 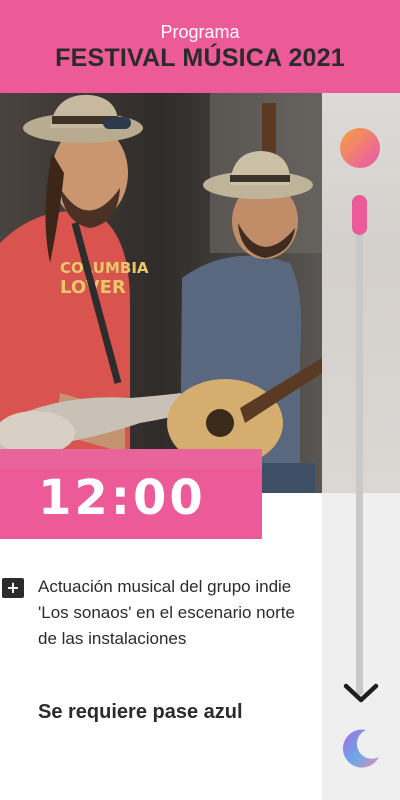 What do you see at coordinates (104, 268) in the screenshot?
I see `shirt-print-line1: COLUMBIA` at bounding box center [104, 268].